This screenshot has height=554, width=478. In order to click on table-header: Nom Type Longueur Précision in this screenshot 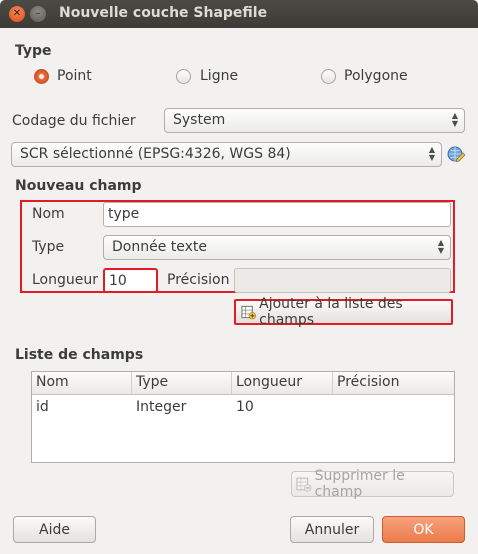, I will do `click(243, 383)`.